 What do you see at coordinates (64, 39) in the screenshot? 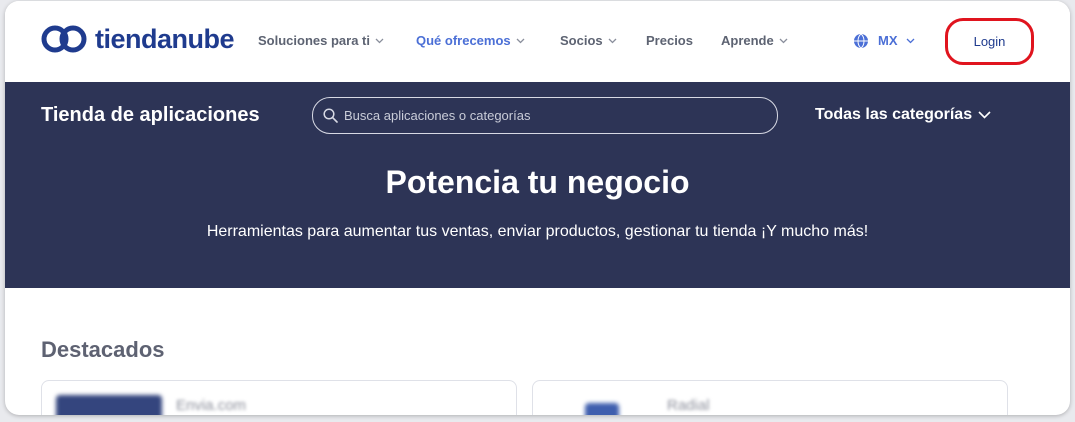
I see `tiendanube-logo-icon` at bounding box center [64, 39].